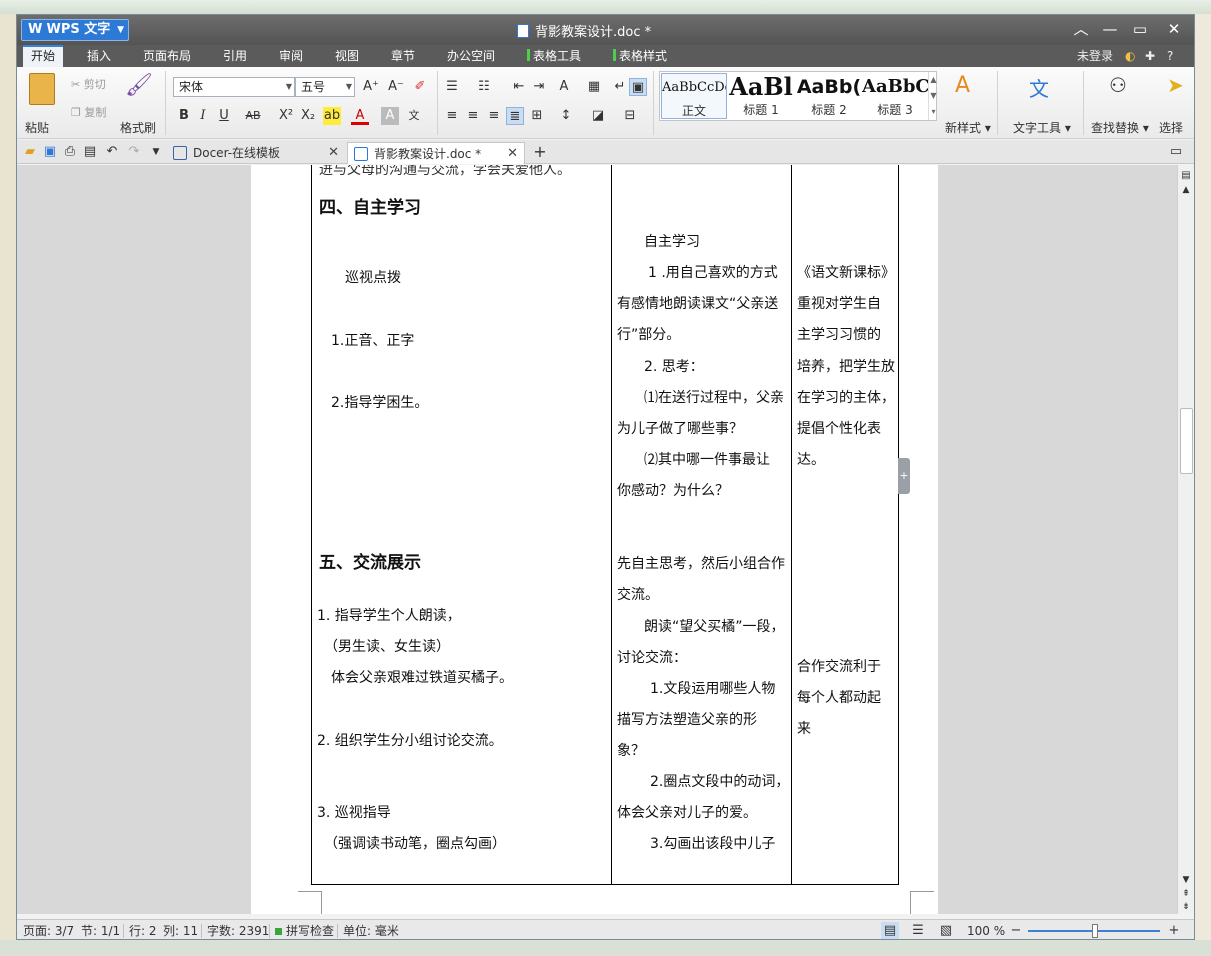 The image size is (1211, 956). Describe the element at coordinates (630, 116) in the screenshot. I see `borders-icon: ⊟` at that location.